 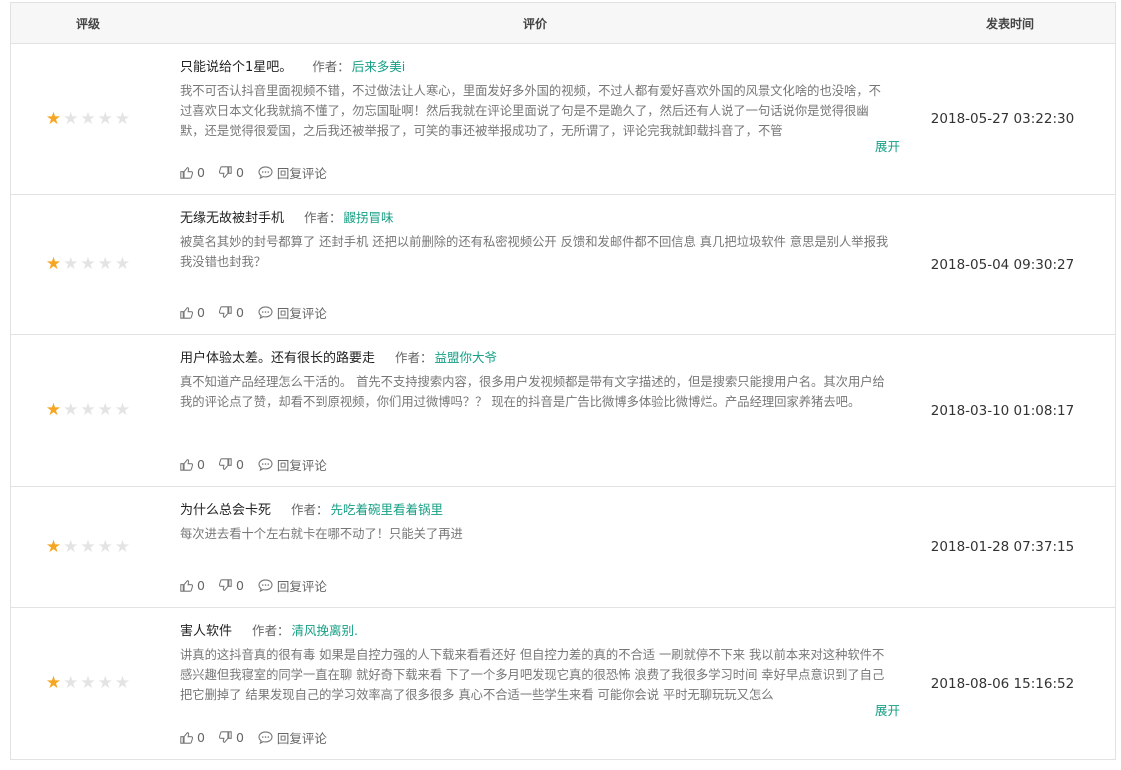 I want to click on header-time: 发表时间, so click(x=1009, y=23).